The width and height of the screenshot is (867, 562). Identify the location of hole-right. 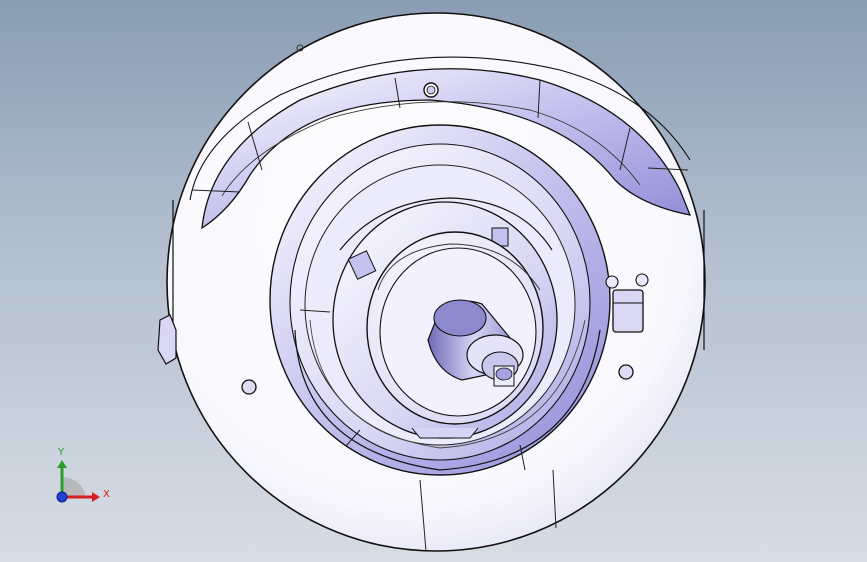
(626, 372).